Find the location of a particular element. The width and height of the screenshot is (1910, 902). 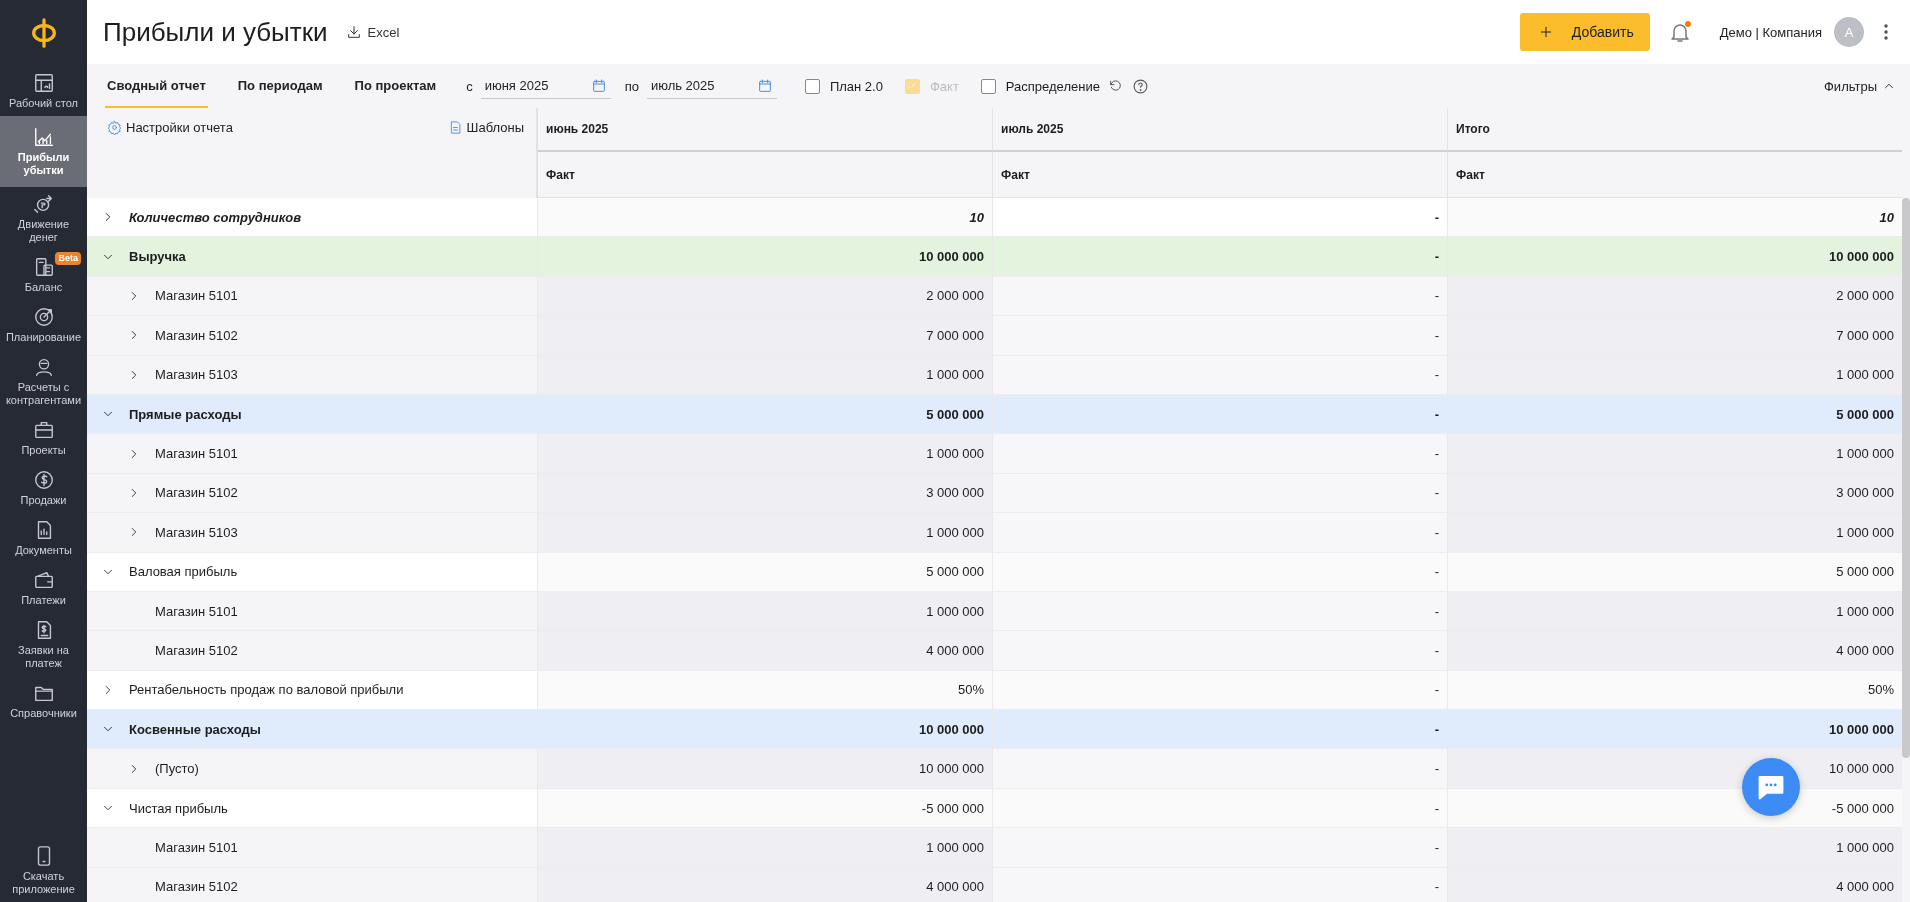

sidebar-item: Beta Баланс is located at coordinates (43, 275).